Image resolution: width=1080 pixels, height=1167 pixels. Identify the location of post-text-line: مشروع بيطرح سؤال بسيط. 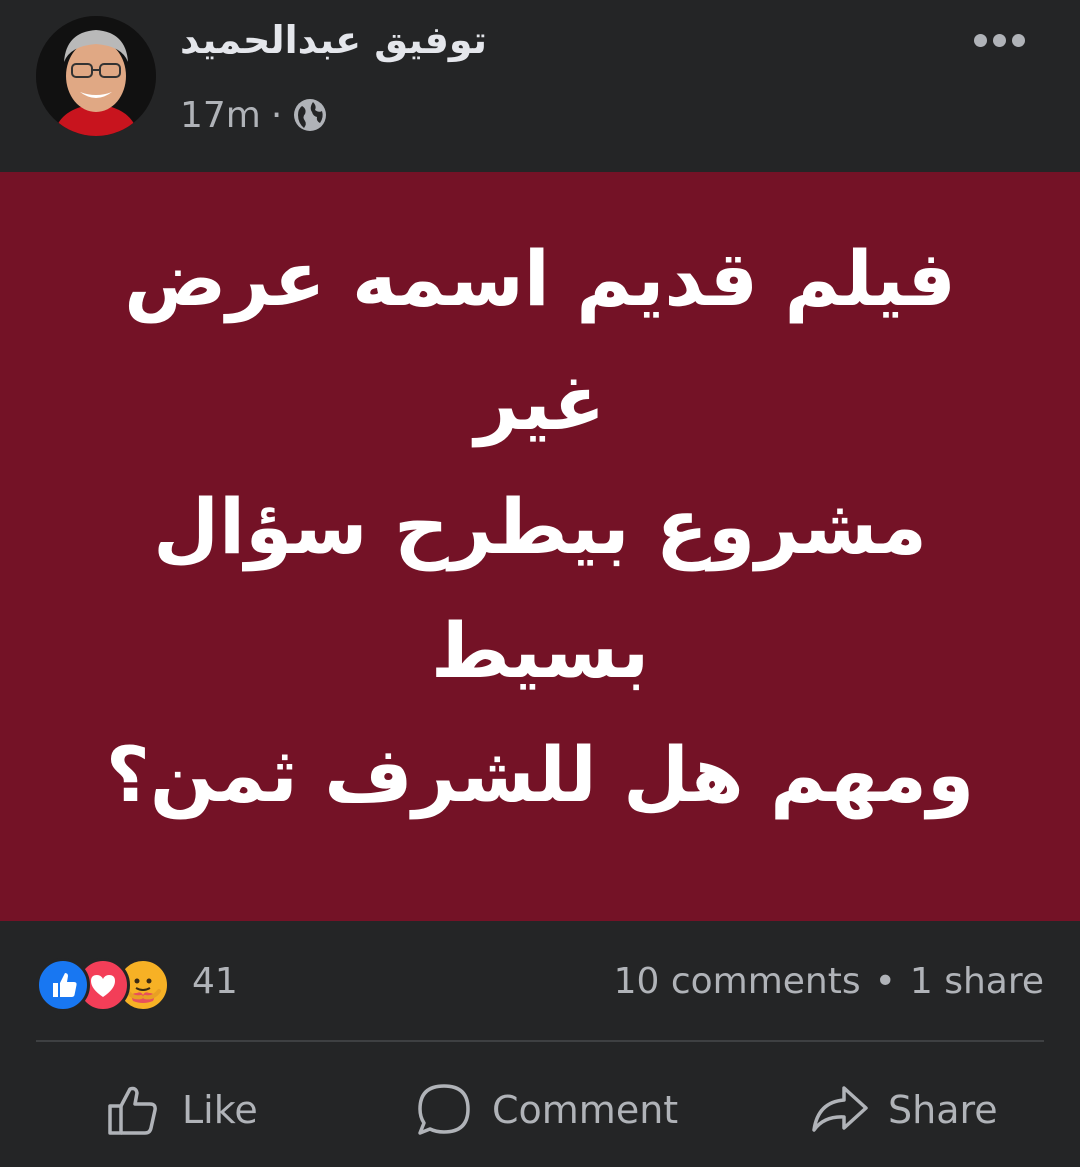
(540, 588).